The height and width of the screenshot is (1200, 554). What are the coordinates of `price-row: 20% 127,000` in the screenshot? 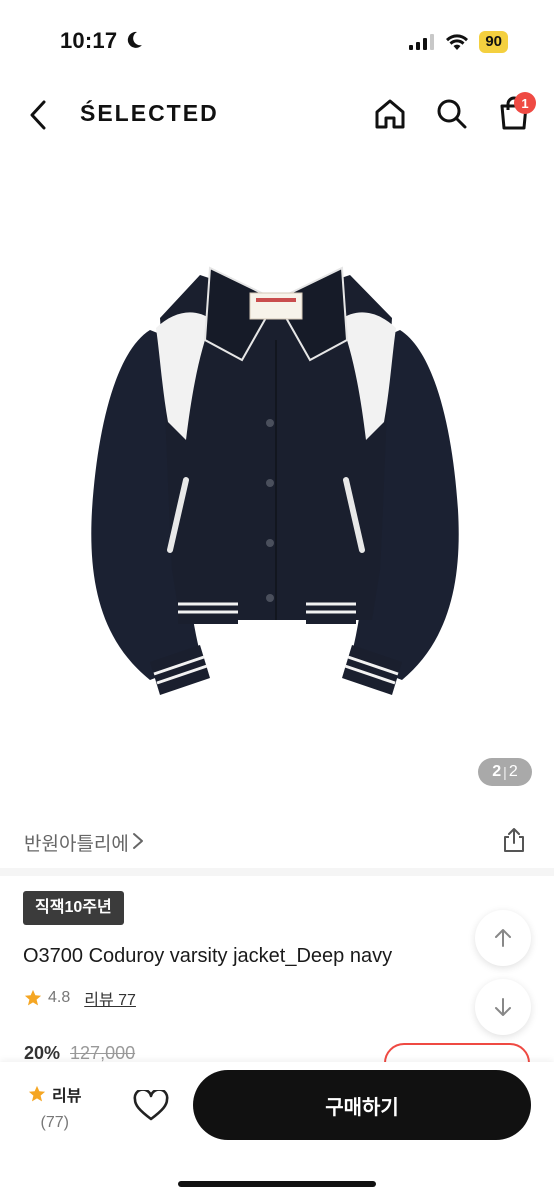 It's located at (79, 1053).